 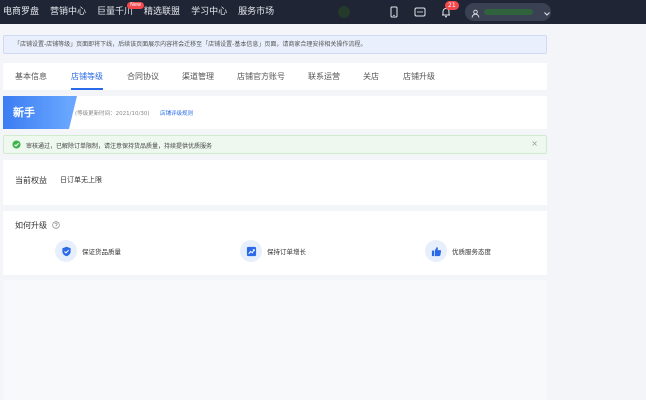 I want to click on upgrade-title: 如何升级, so click(x=31, y=225).